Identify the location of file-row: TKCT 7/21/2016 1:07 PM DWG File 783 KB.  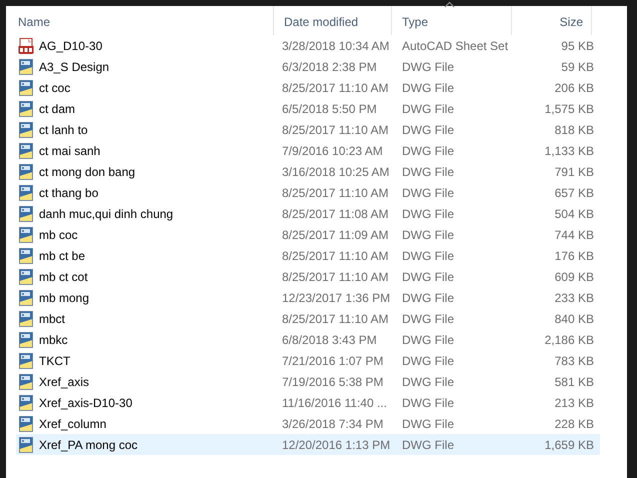
(308, 360).